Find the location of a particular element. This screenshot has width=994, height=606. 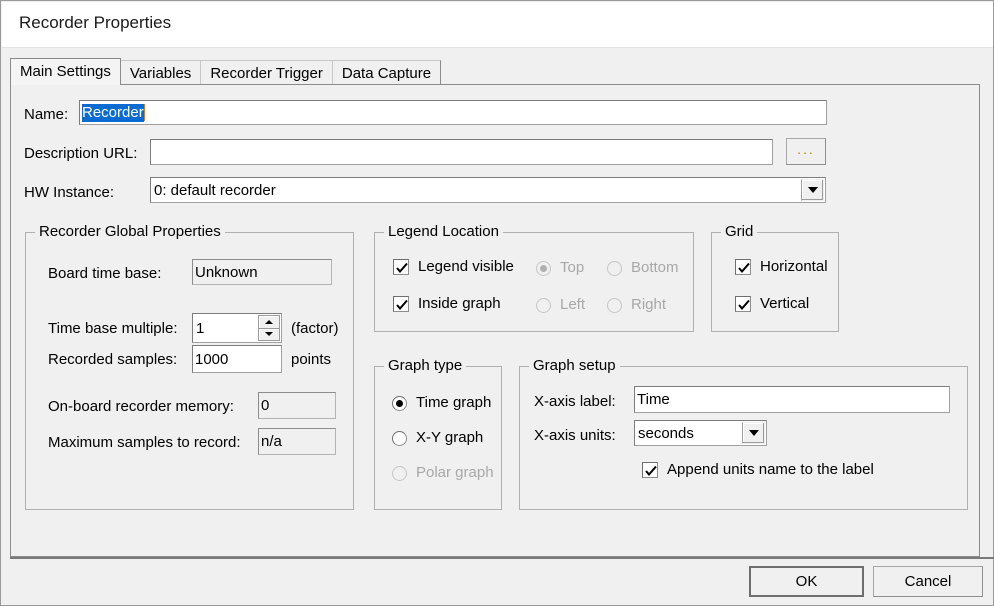

tab-label: Main Settings is located at coordinates (65, 71).